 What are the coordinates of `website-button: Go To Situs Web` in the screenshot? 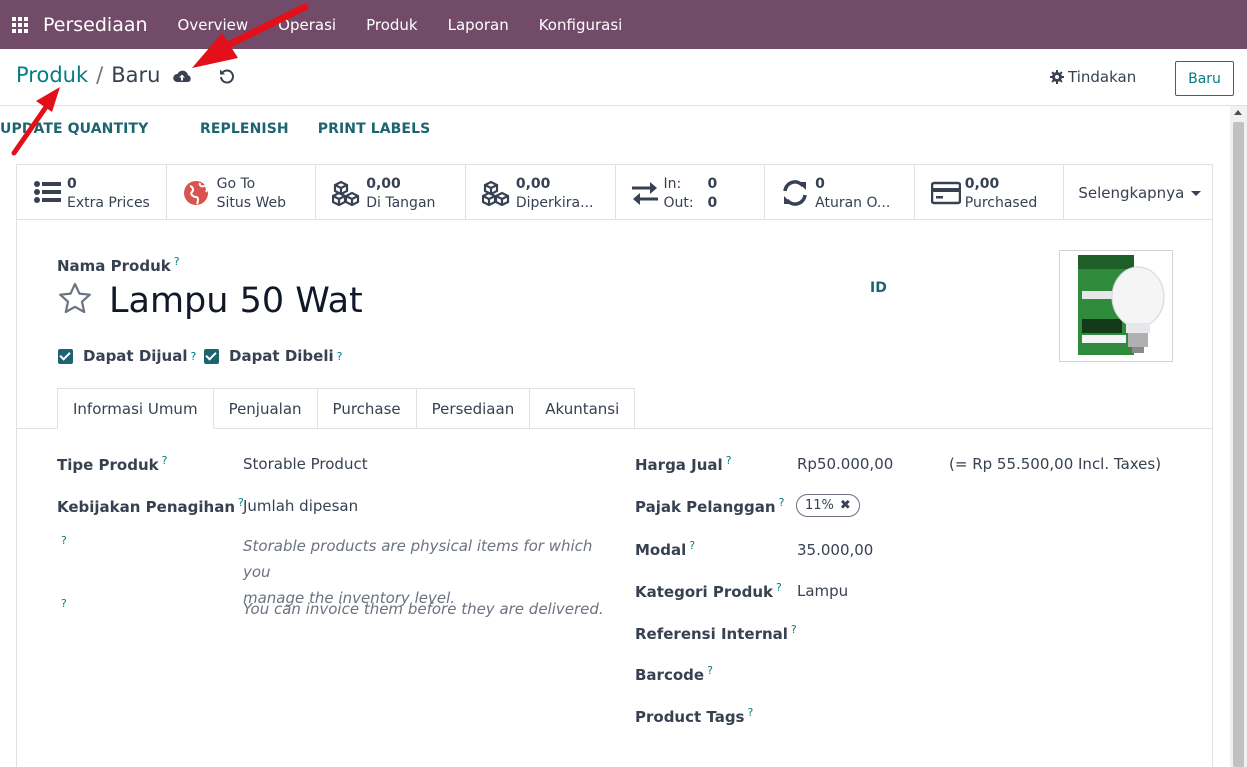 It's located at (242, 192).